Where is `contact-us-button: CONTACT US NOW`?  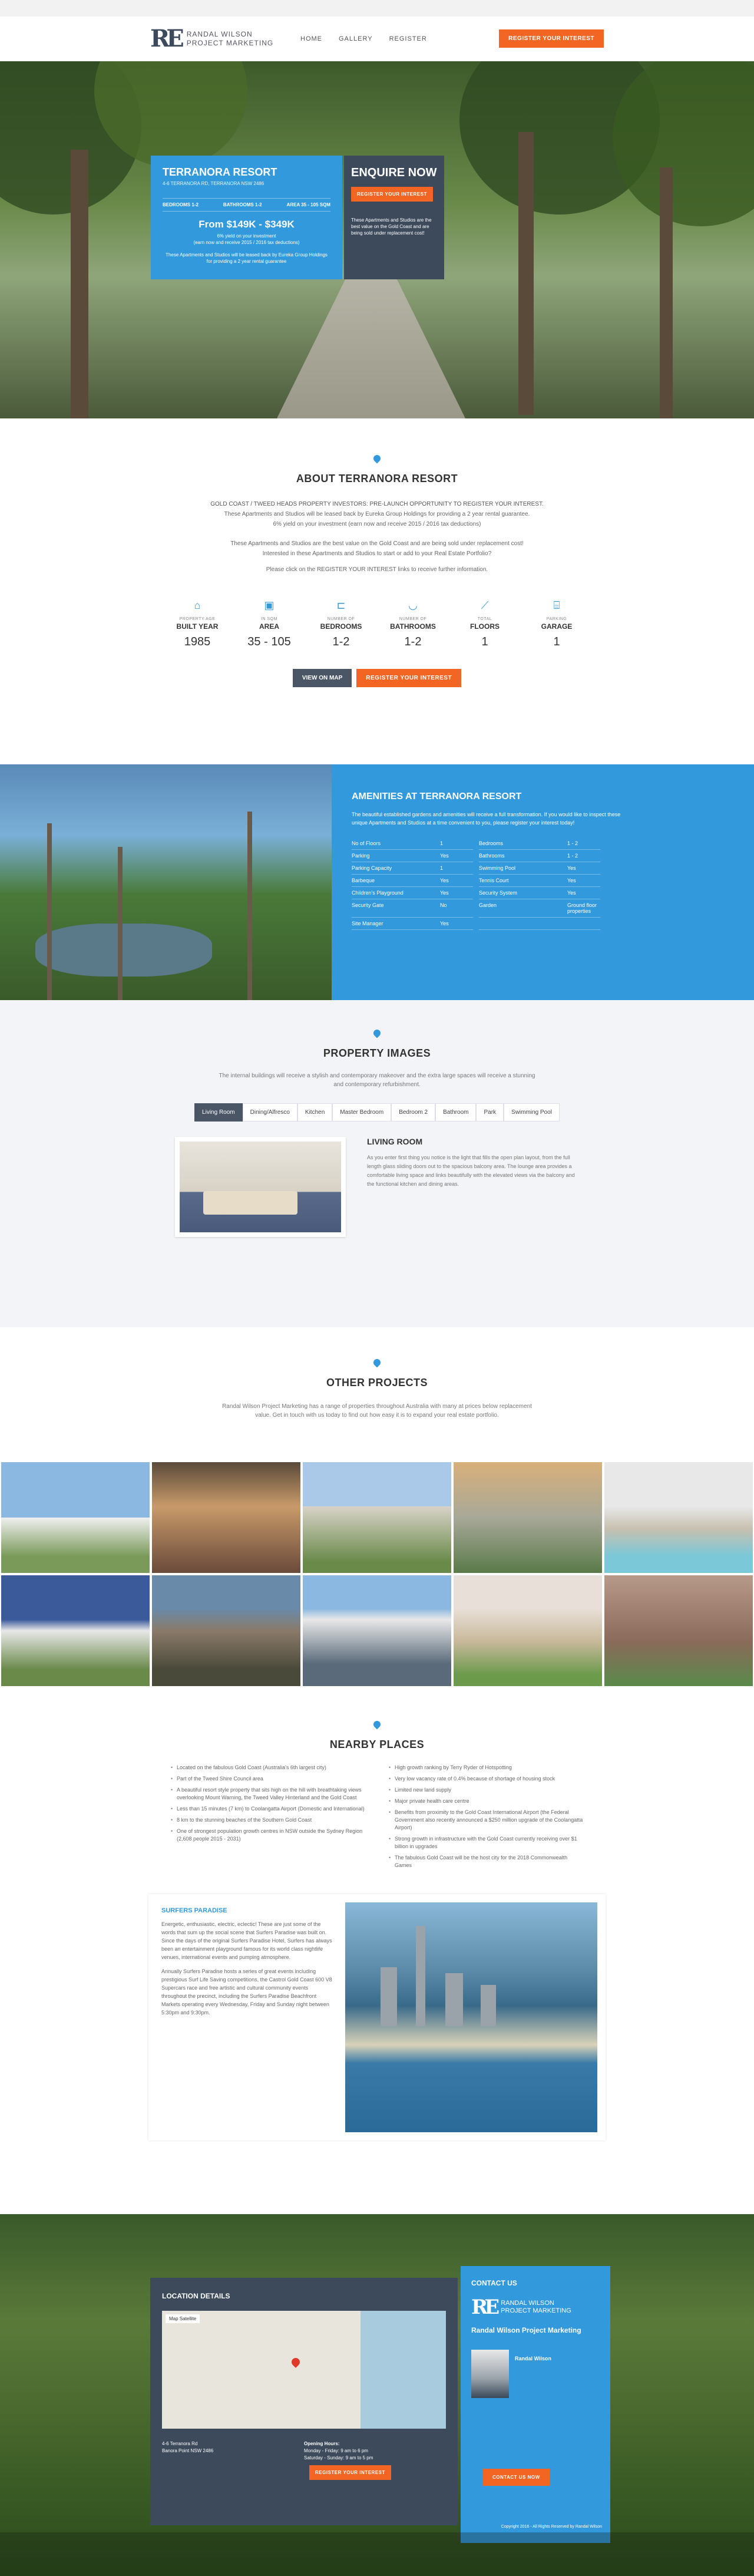
contact-us-button: CONTACT US NOW is located at coordinates (517, 2478).